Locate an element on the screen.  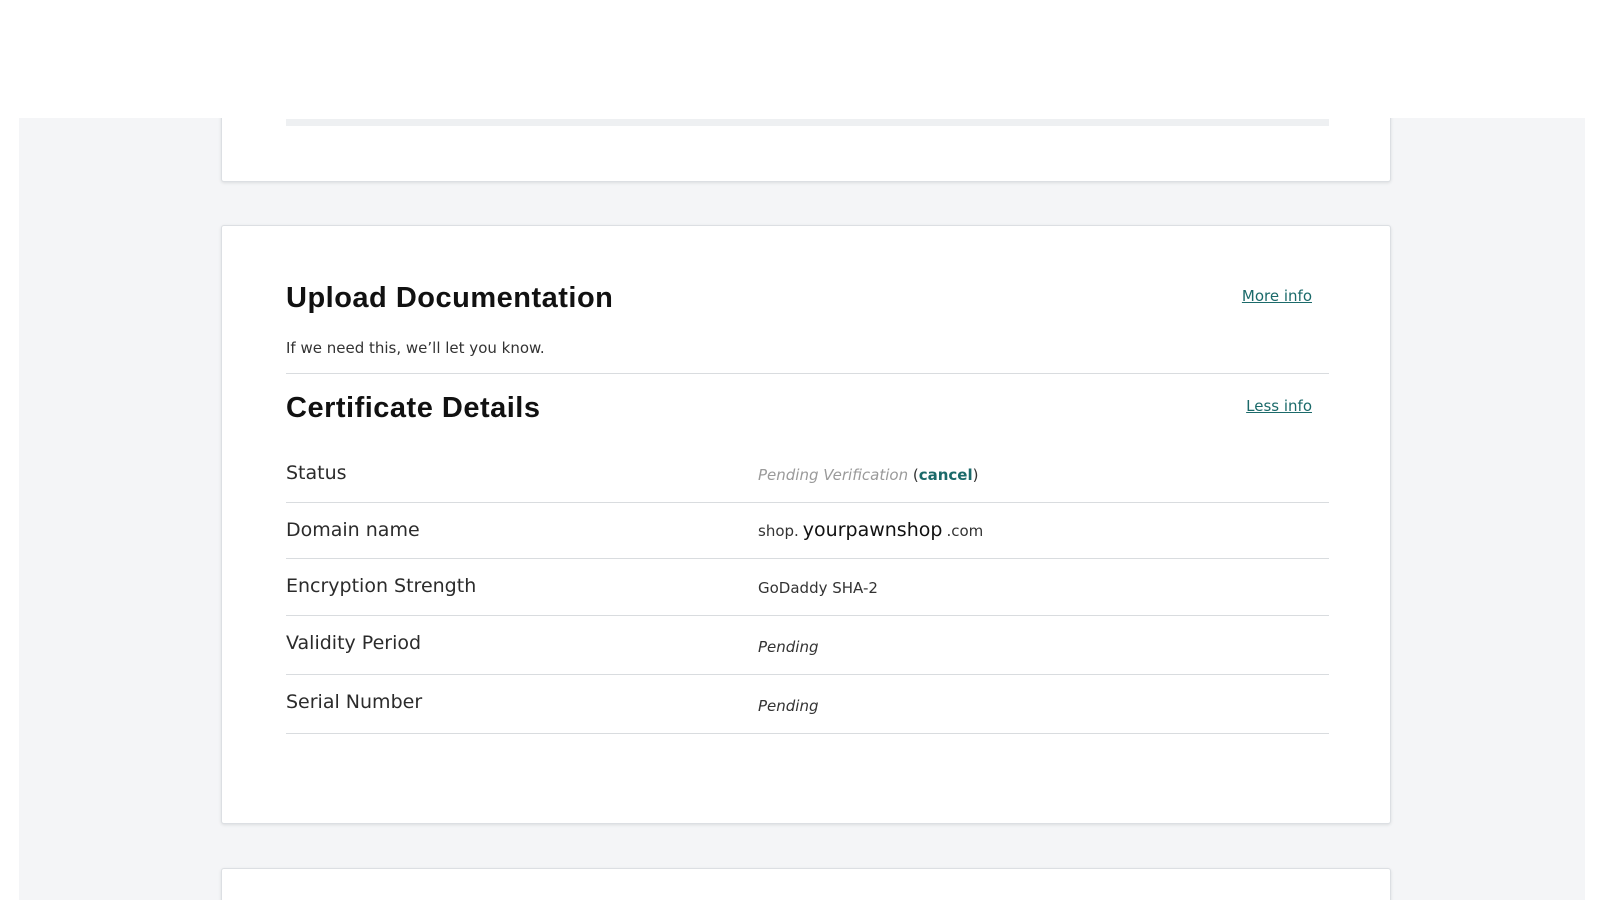
cancel-link: cancel is located at coordinates (946, 475).